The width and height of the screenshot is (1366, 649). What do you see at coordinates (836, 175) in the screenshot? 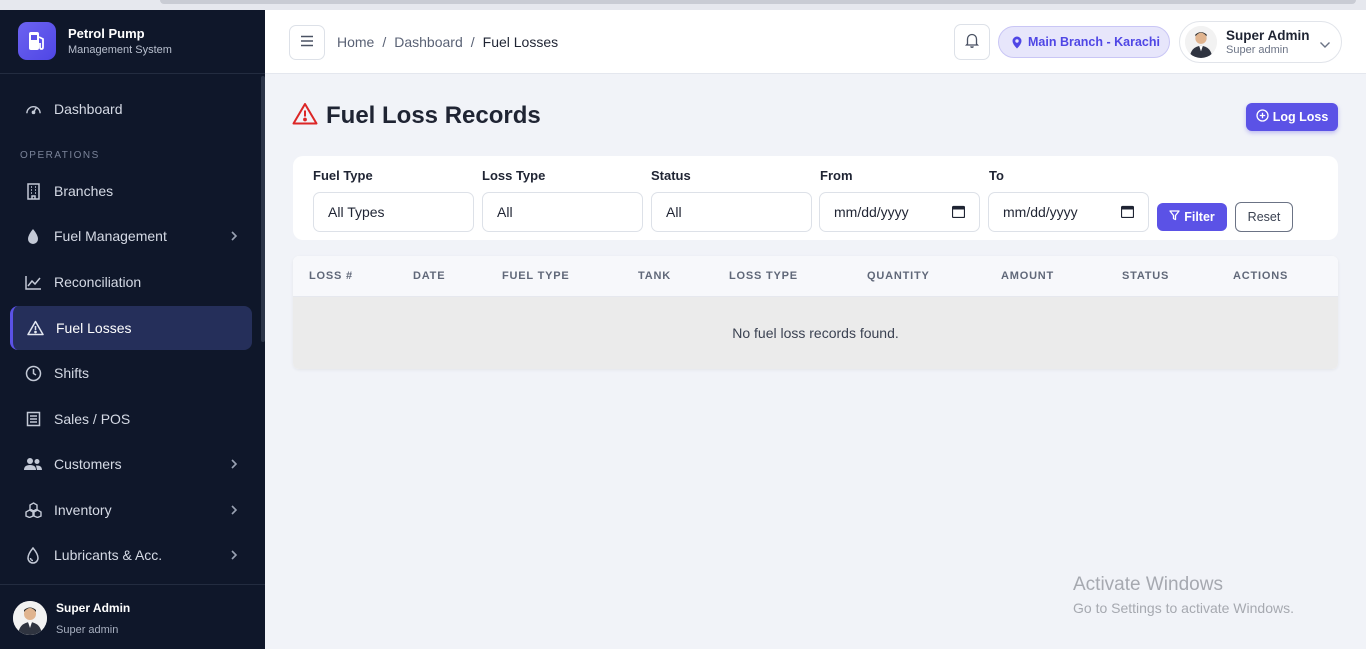
I see `from-label: From` at bounding box center [836, 175].